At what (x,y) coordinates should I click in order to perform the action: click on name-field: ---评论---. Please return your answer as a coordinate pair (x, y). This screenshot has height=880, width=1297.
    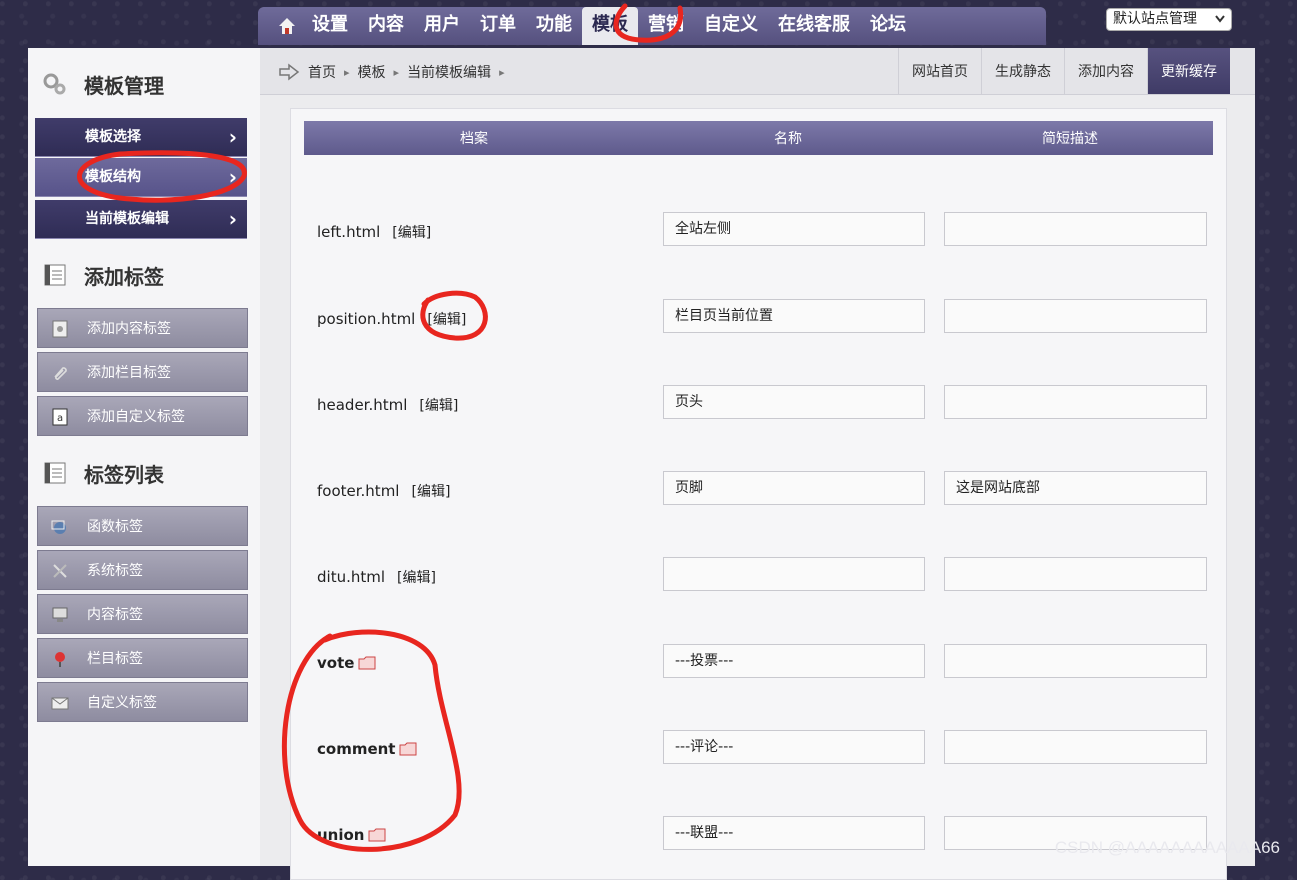
    Looking at the image, I should click on (794, 747).